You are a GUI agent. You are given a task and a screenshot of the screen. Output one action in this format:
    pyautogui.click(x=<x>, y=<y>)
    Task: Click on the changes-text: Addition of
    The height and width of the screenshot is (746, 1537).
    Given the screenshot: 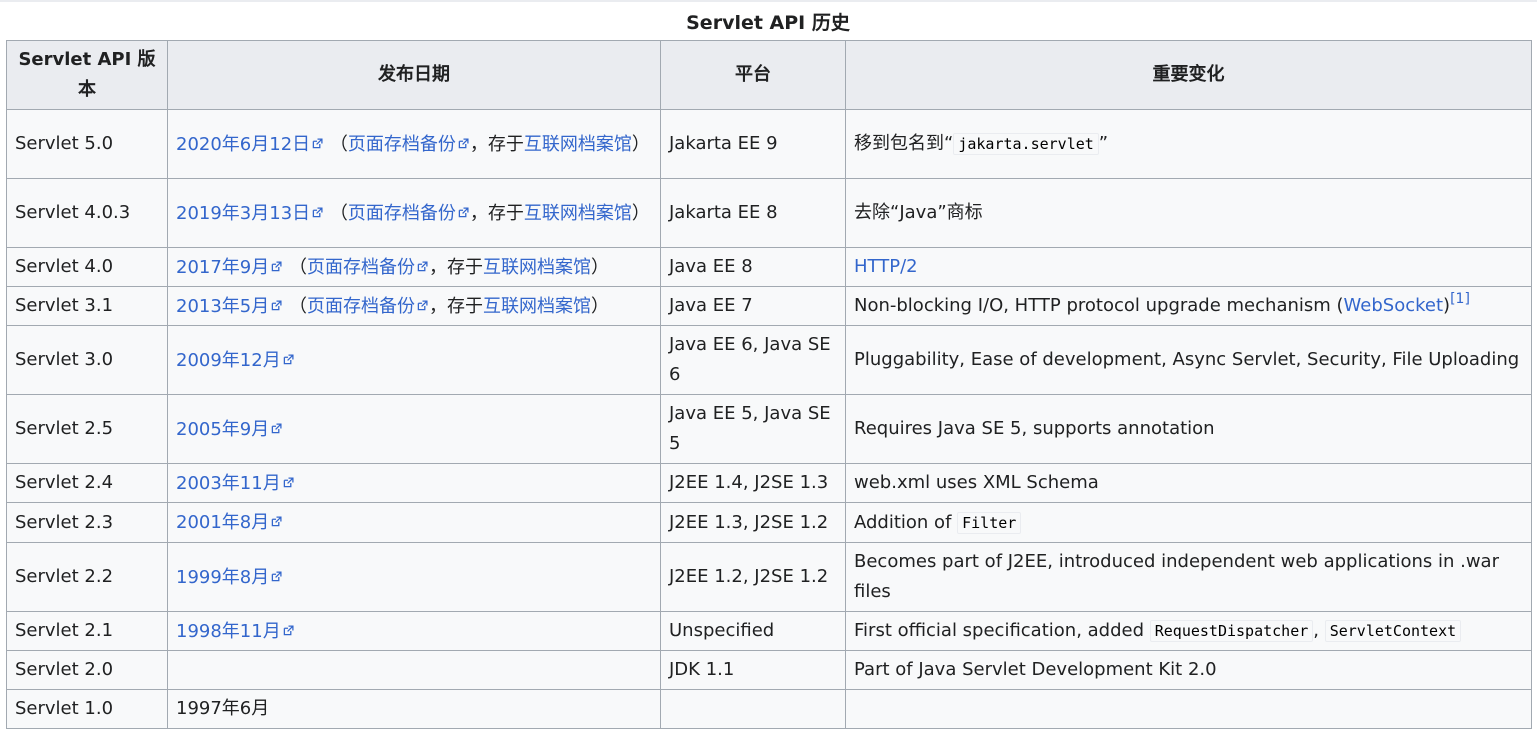 What is the action you would take?
    pyautogui.click(x=906, y=522)
    